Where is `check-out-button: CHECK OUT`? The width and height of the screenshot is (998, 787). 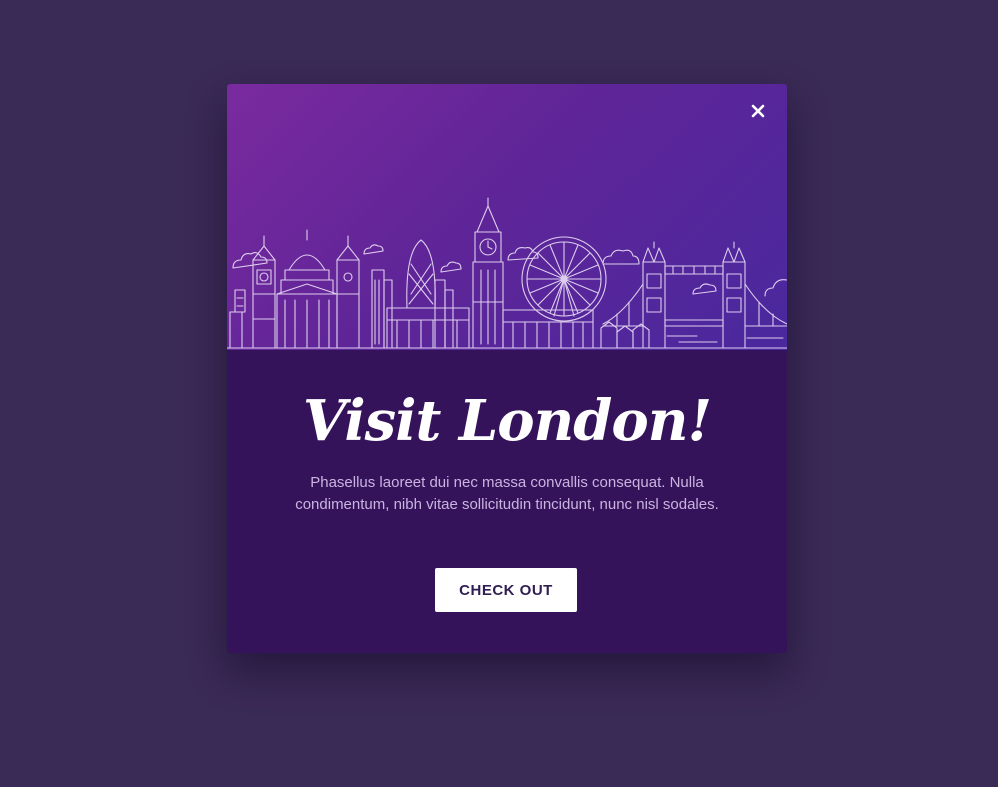
check-out-button: CHECK OUT is located at coordinates (506, 590).